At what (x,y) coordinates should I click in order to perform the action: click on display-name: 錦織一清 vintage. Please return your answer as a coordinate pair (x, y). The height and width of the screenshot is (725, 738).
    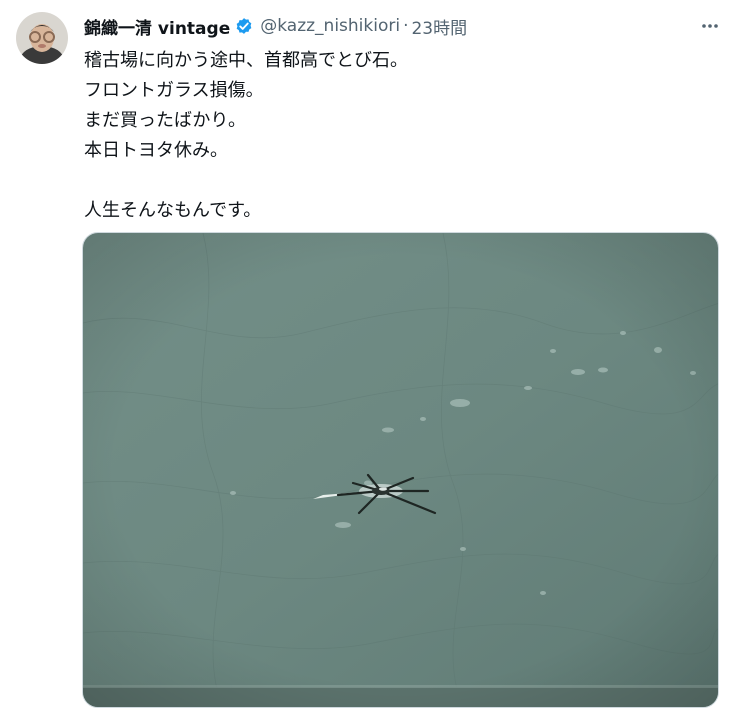
    Looking at the image, I should click on (157, 26).